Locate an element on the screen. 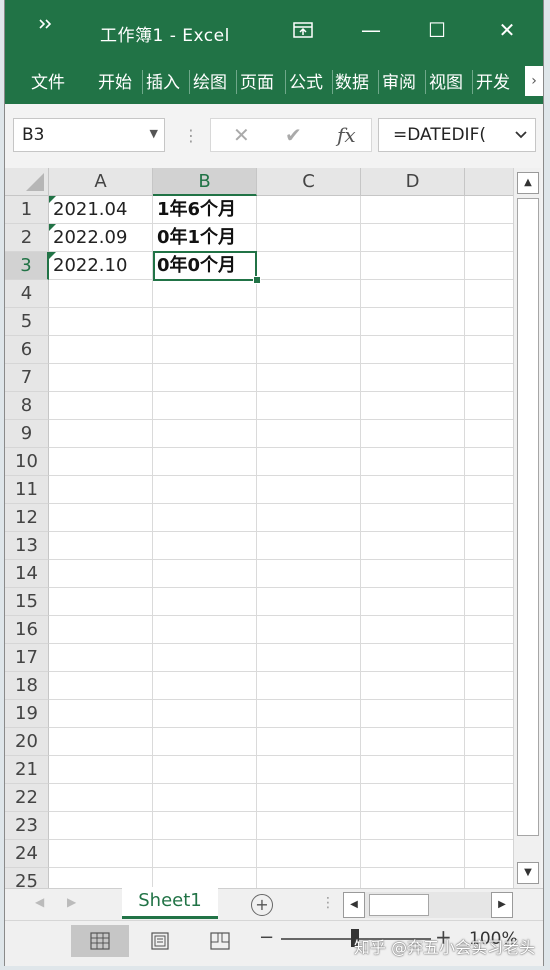 This screenshot has width=550, height=970. row-header-21: 21 is located at coordinates (27, 770).